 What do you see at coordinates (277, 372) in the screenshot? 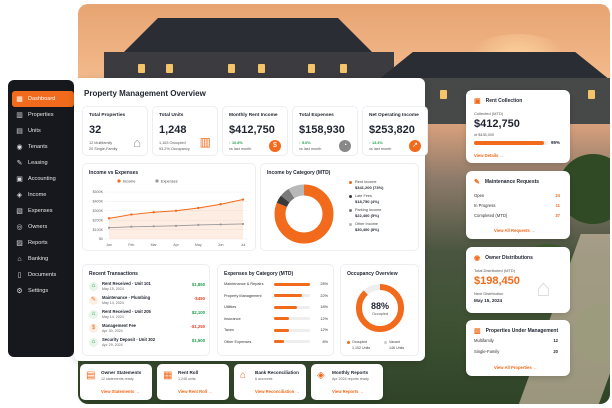
I see `quick-link-title: Bank Reconciliation` at bounding box center [277, 372].